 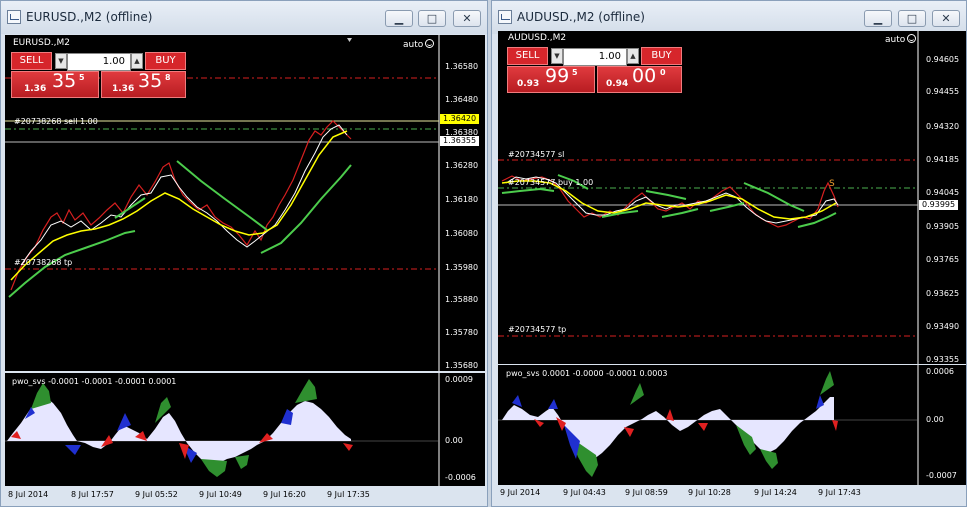 What do you see at coordinates (284, 494) in the screenshot?
I see `time-tick: 9 Jul 16:20` at bounding box center [284, 494].